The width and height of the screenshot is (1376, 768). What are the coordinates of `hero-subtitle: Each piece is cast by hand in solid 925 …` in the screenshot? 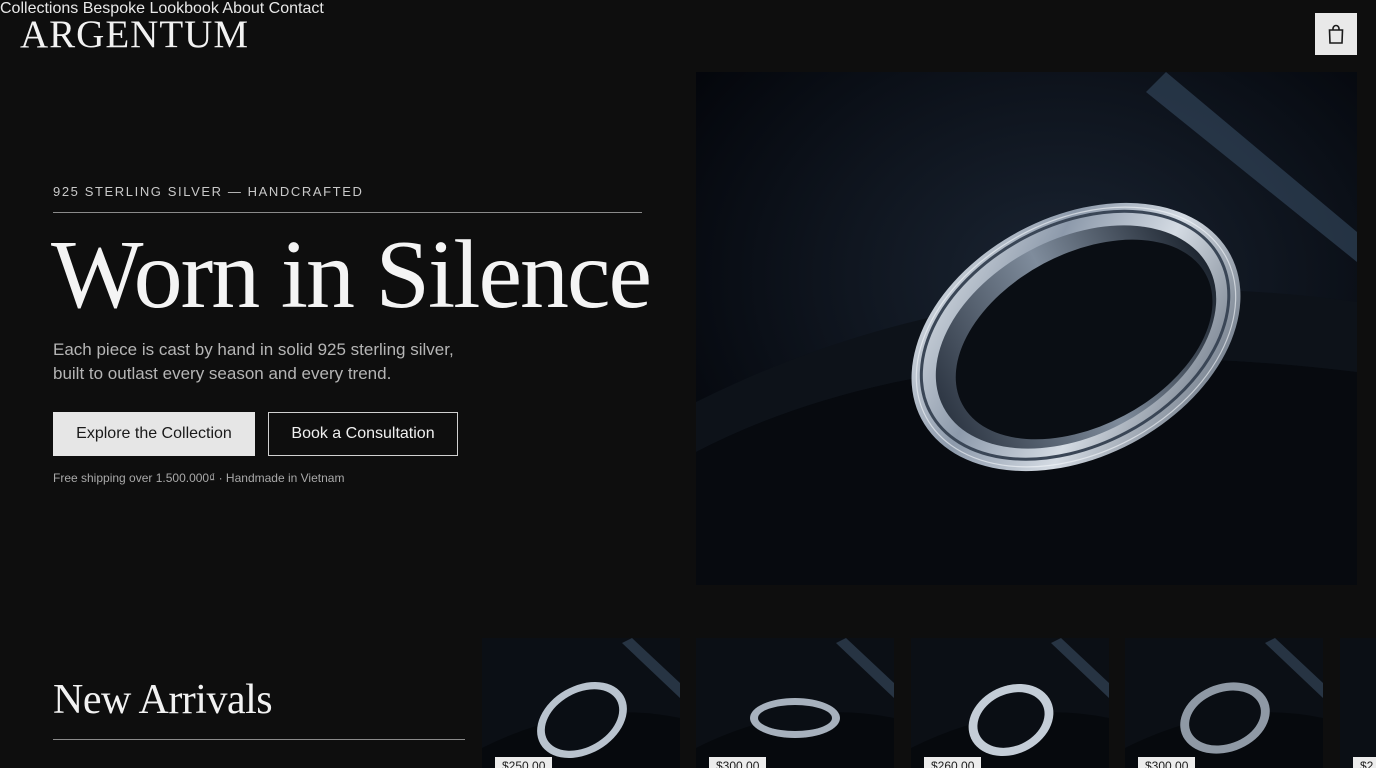 It's located at (253, 361).